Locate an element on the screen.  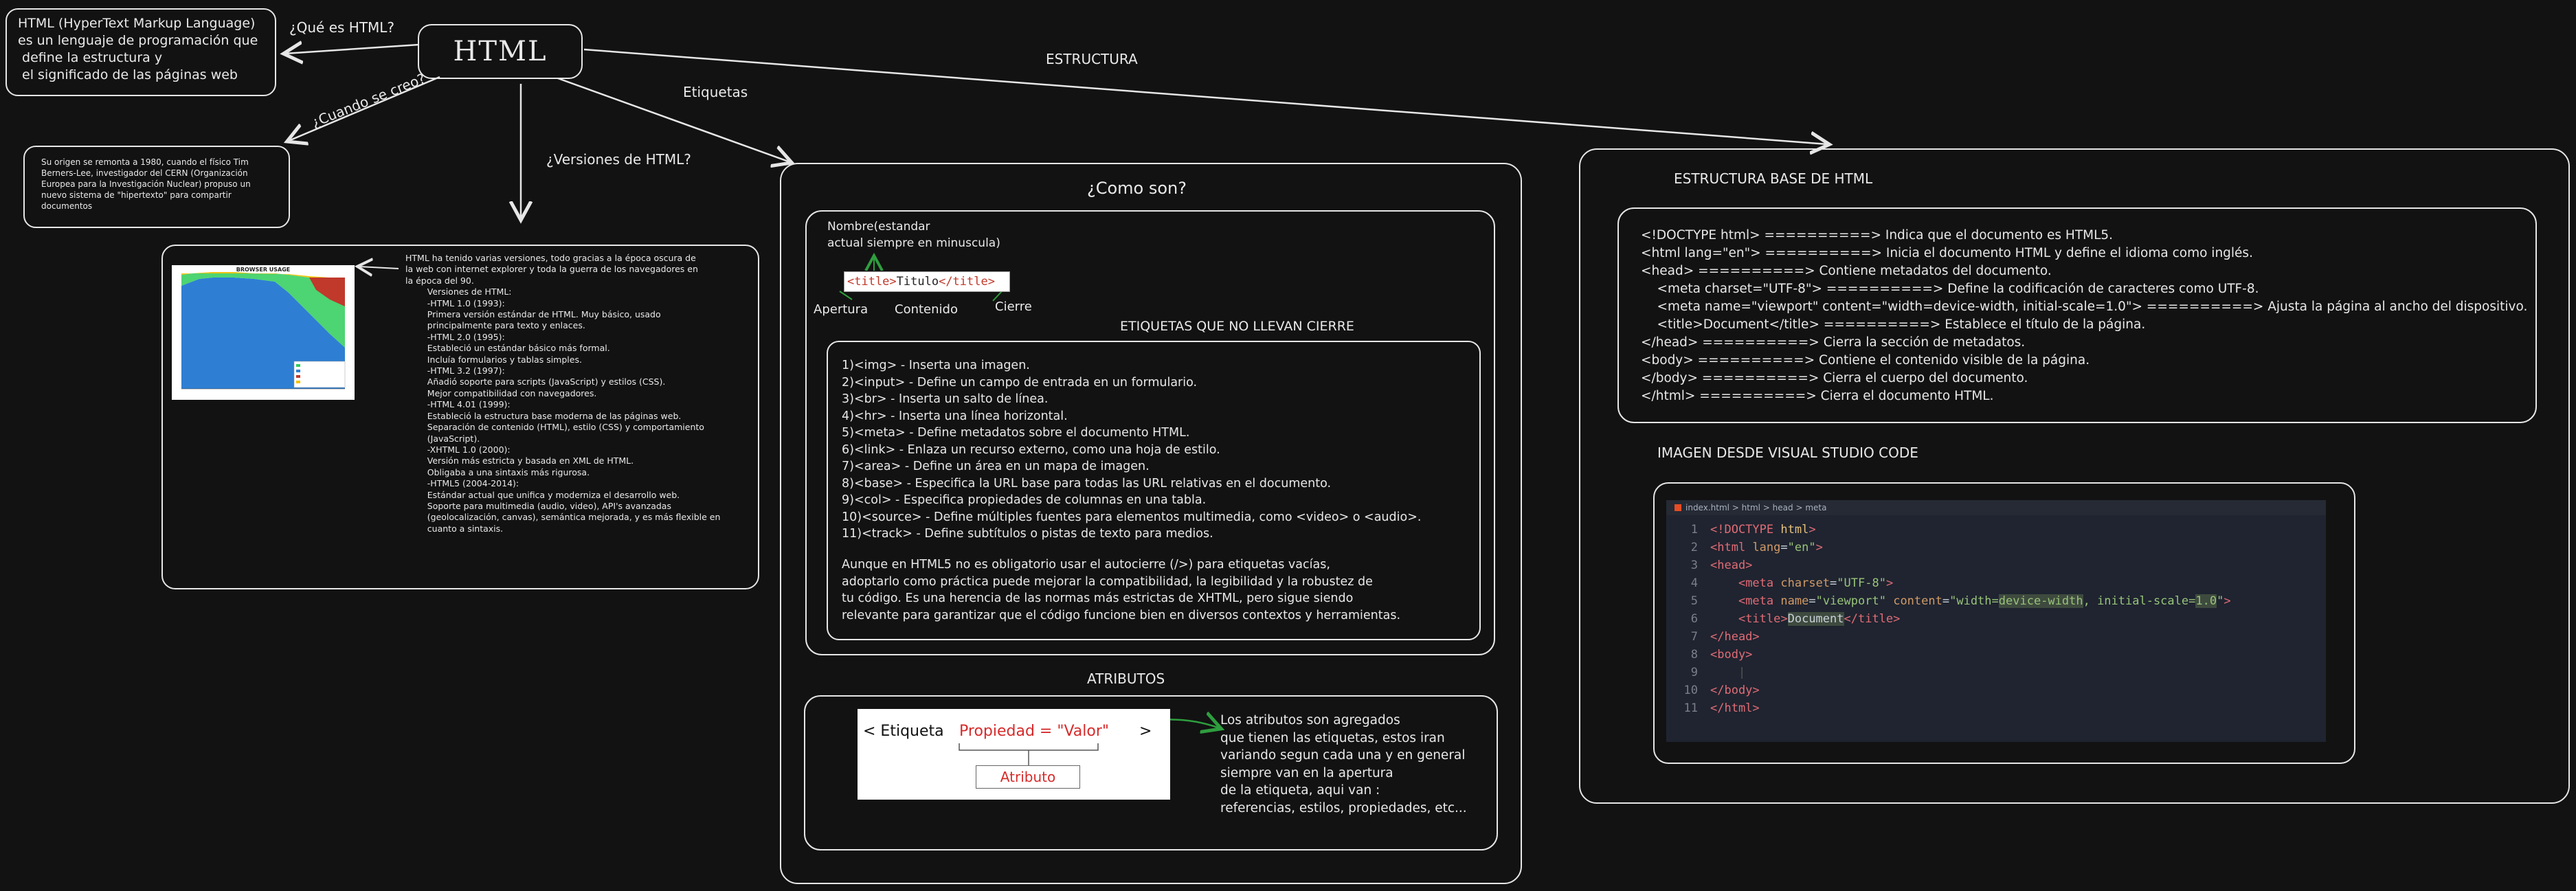
browser-usage-chart: BROWSER USAGE is located at coordinates (263, 332).